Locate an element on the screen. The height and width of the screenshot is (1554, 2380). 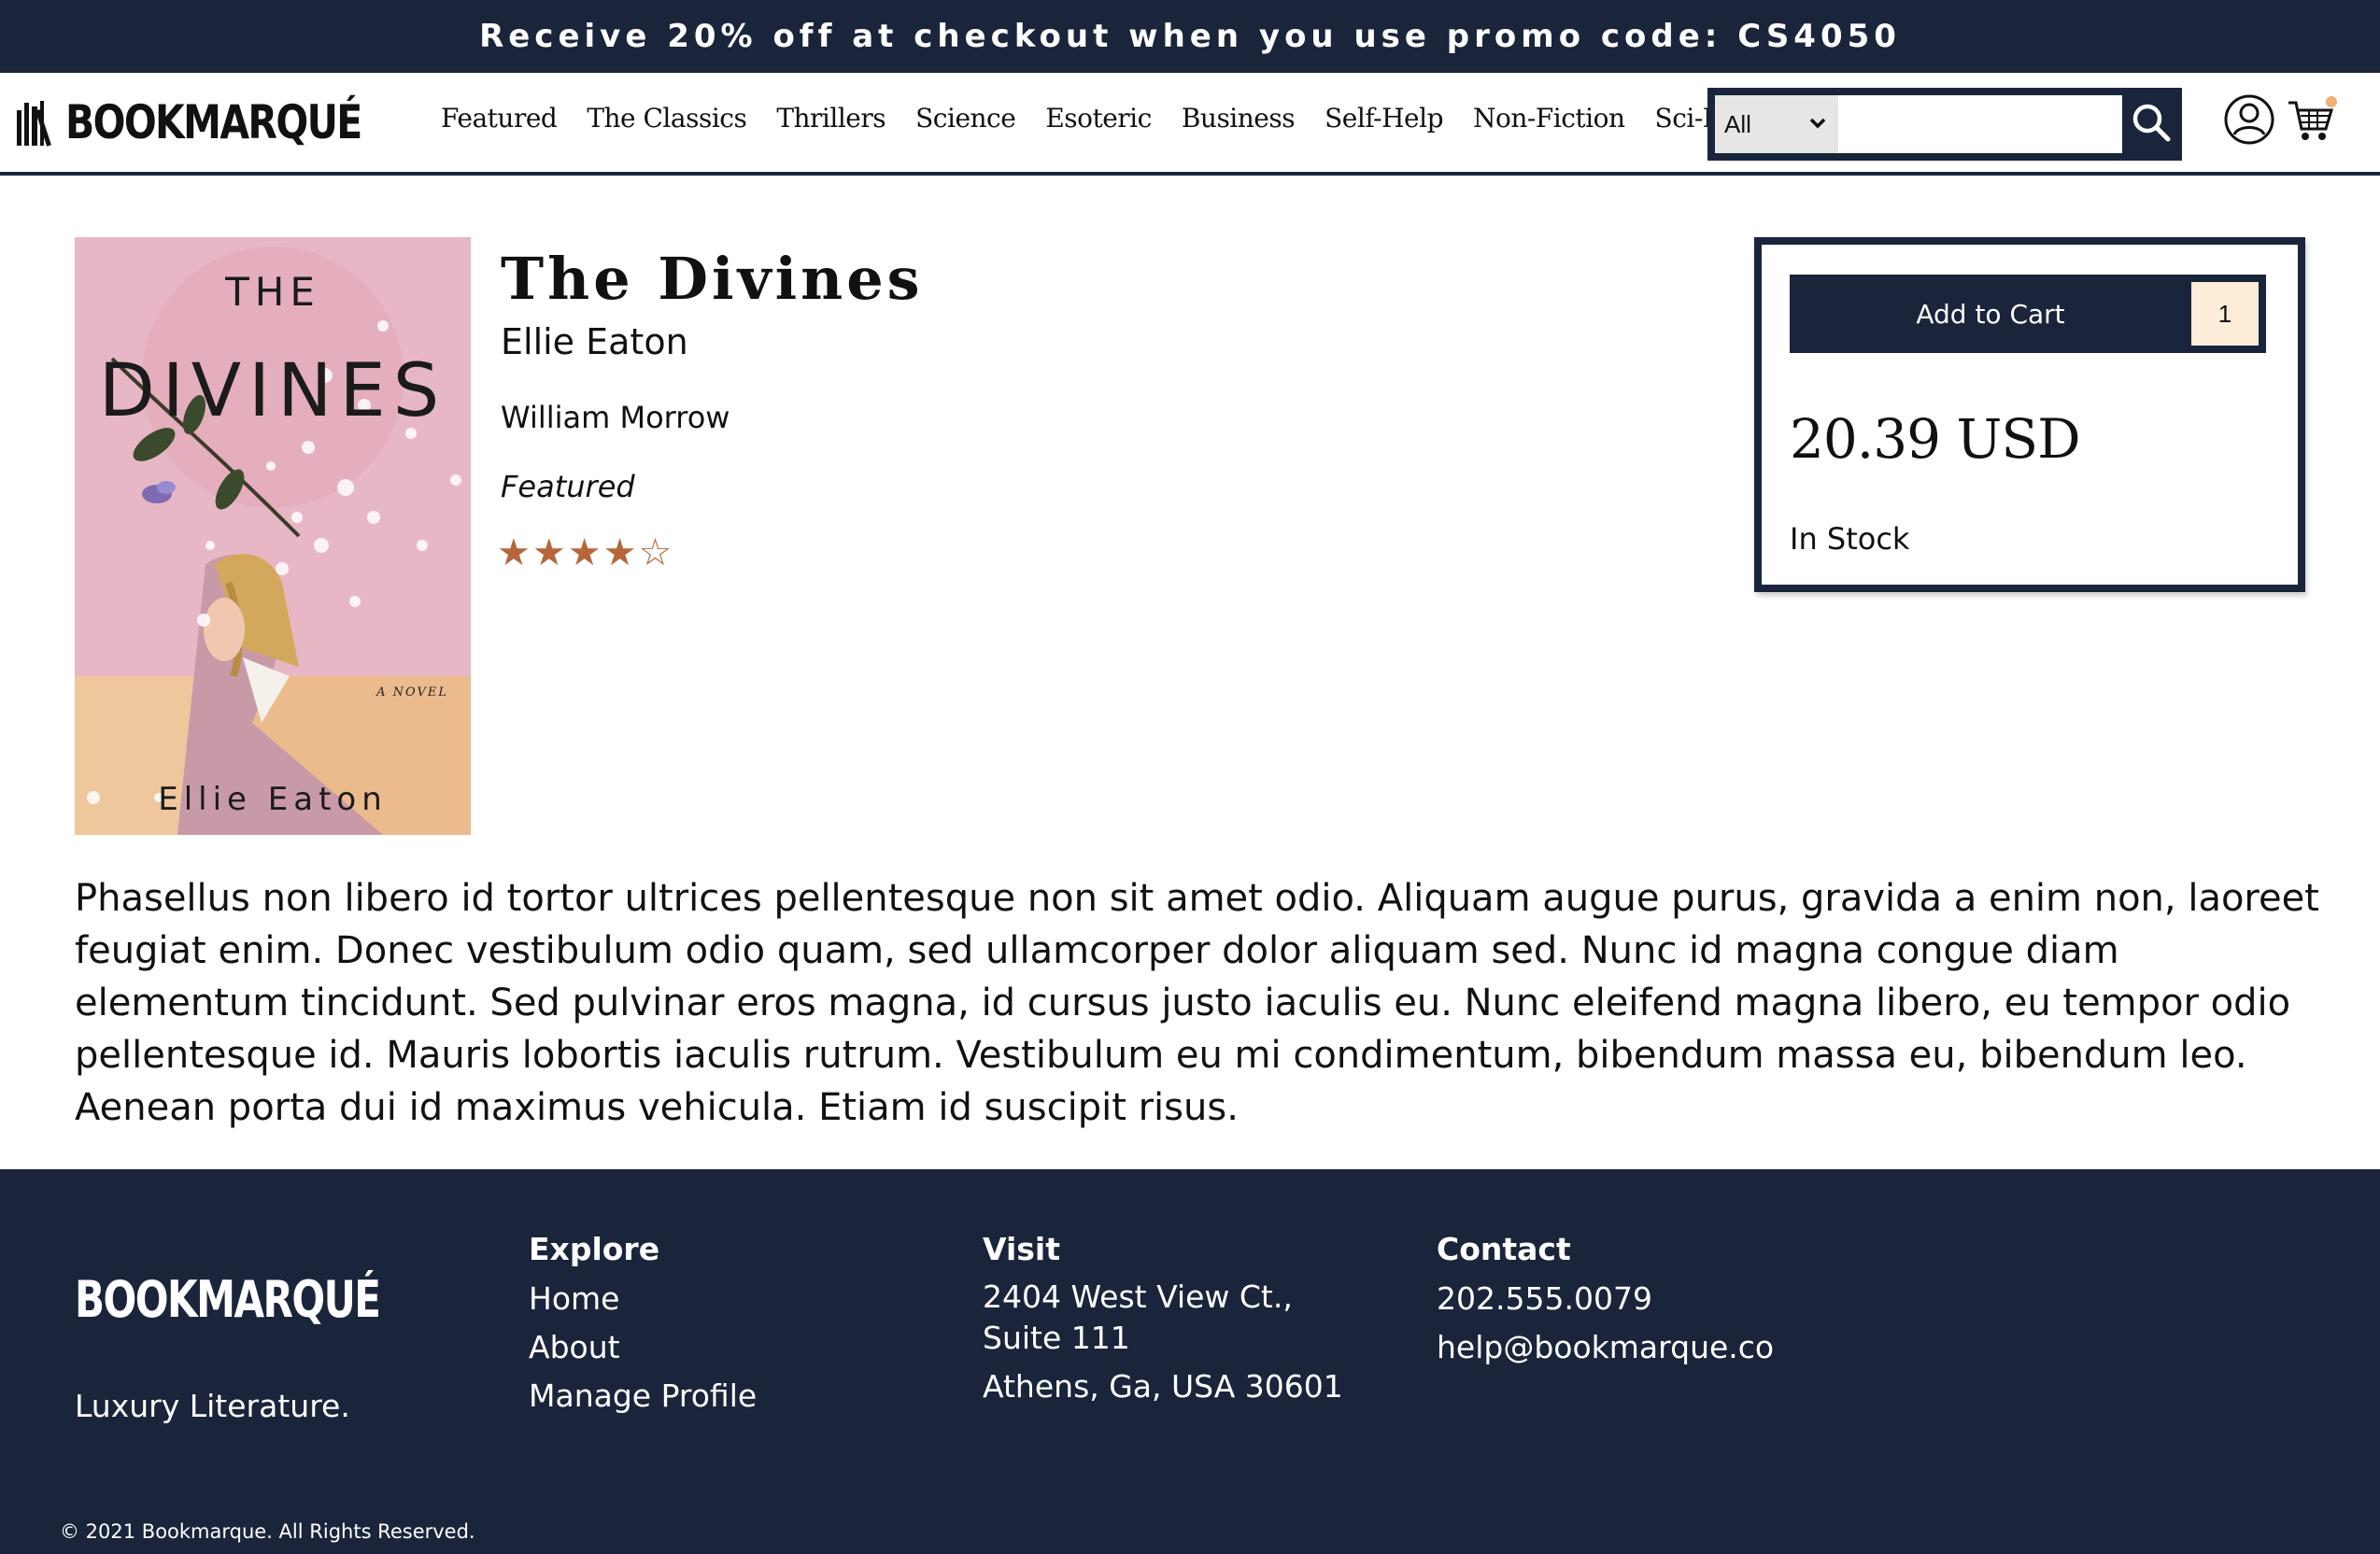
site-logo: BOOKMARQUÉ is located at coordinates (221, 122).